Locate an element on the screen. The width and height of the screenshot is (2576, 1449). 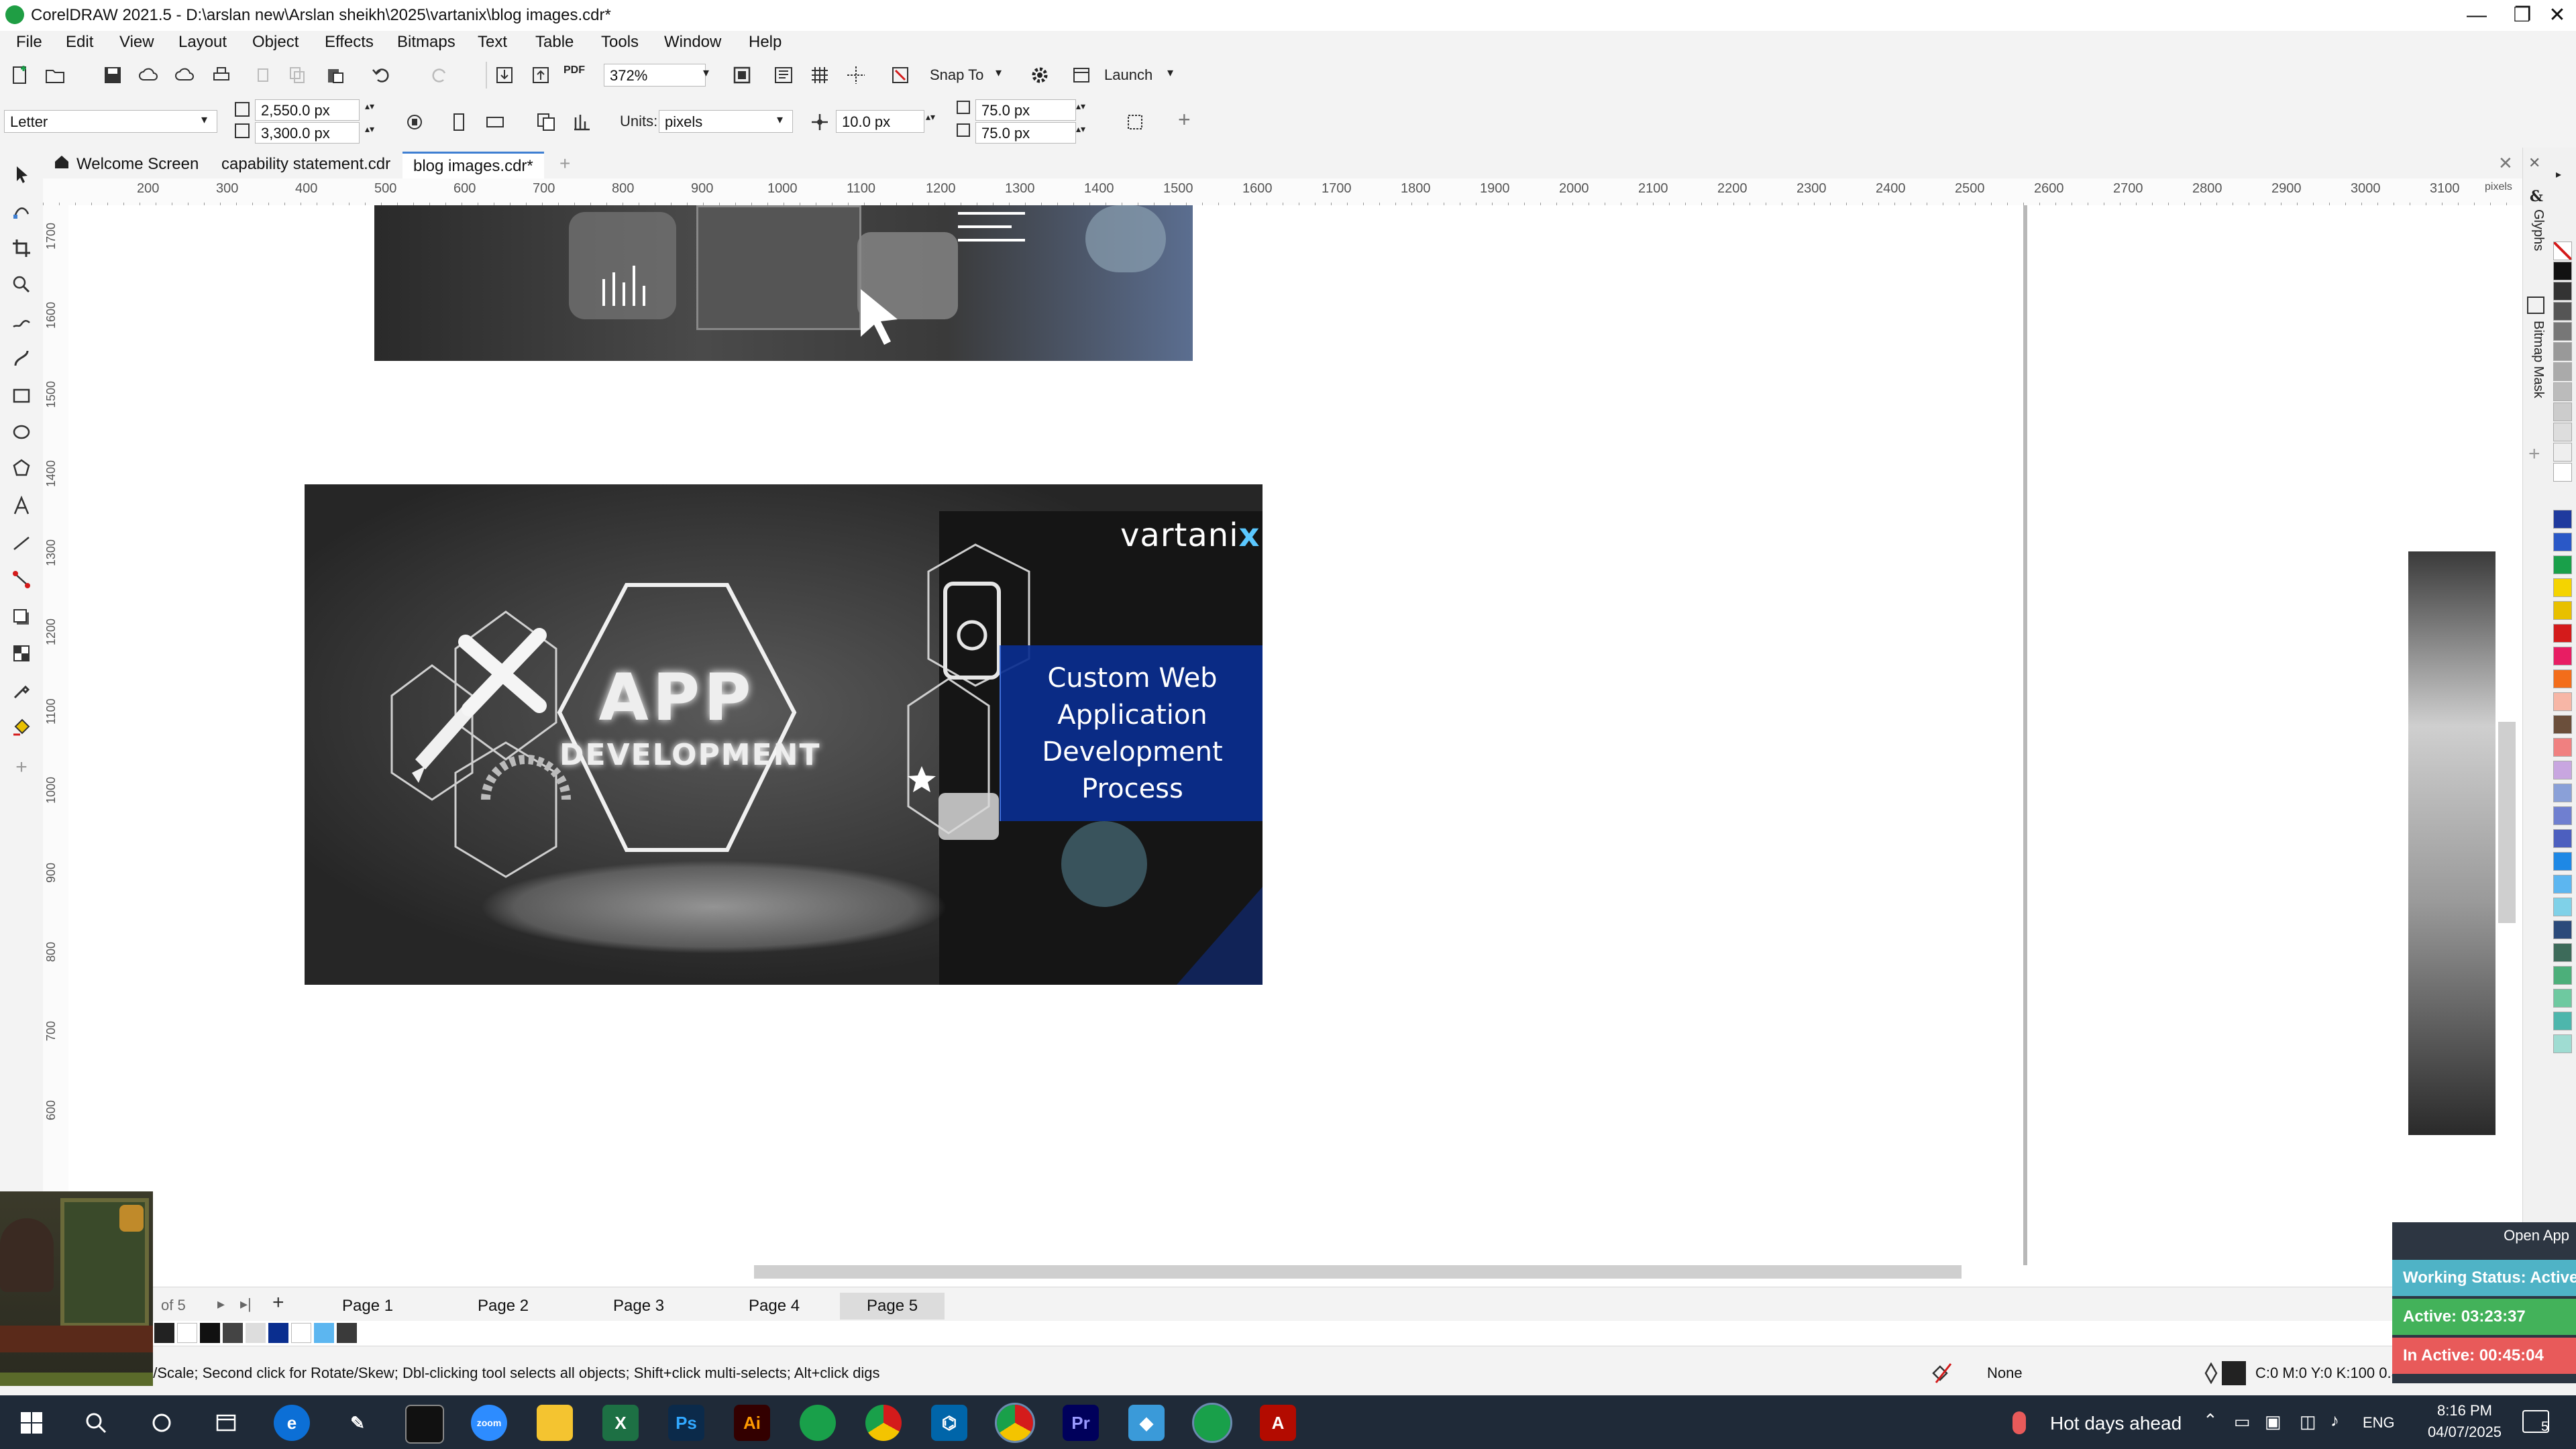
launch-chevron-icon: ▾ is located at coordinates (1170, 73).